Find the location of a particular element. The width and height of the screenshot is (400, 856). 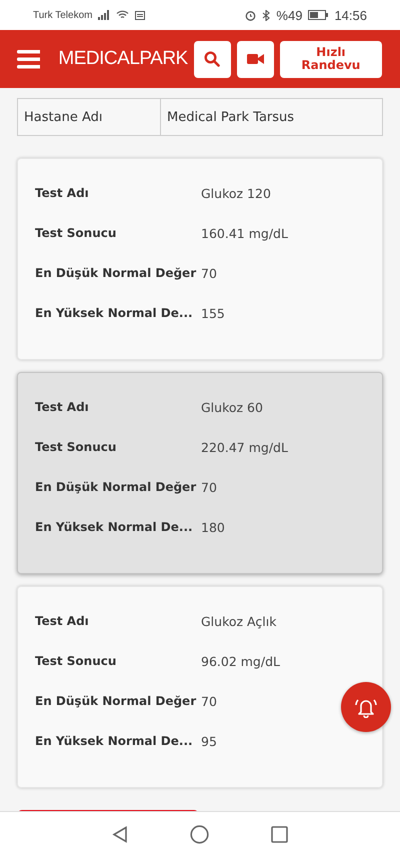

field-value: 95 is located at coordinates (209, 741).